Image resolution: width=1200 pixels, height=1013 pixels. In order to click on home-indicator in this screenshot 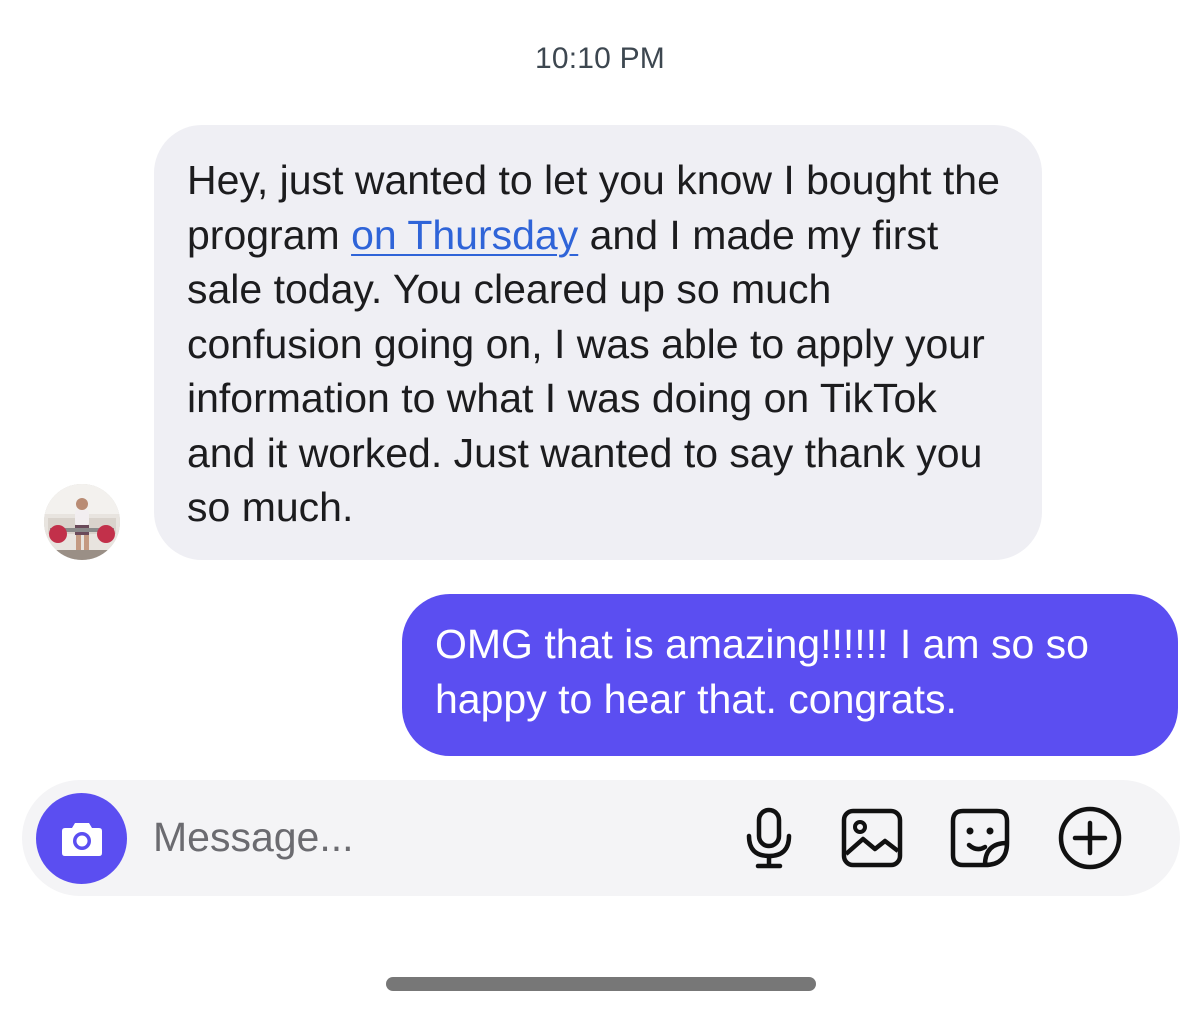, I will do `click(601, 984)`.